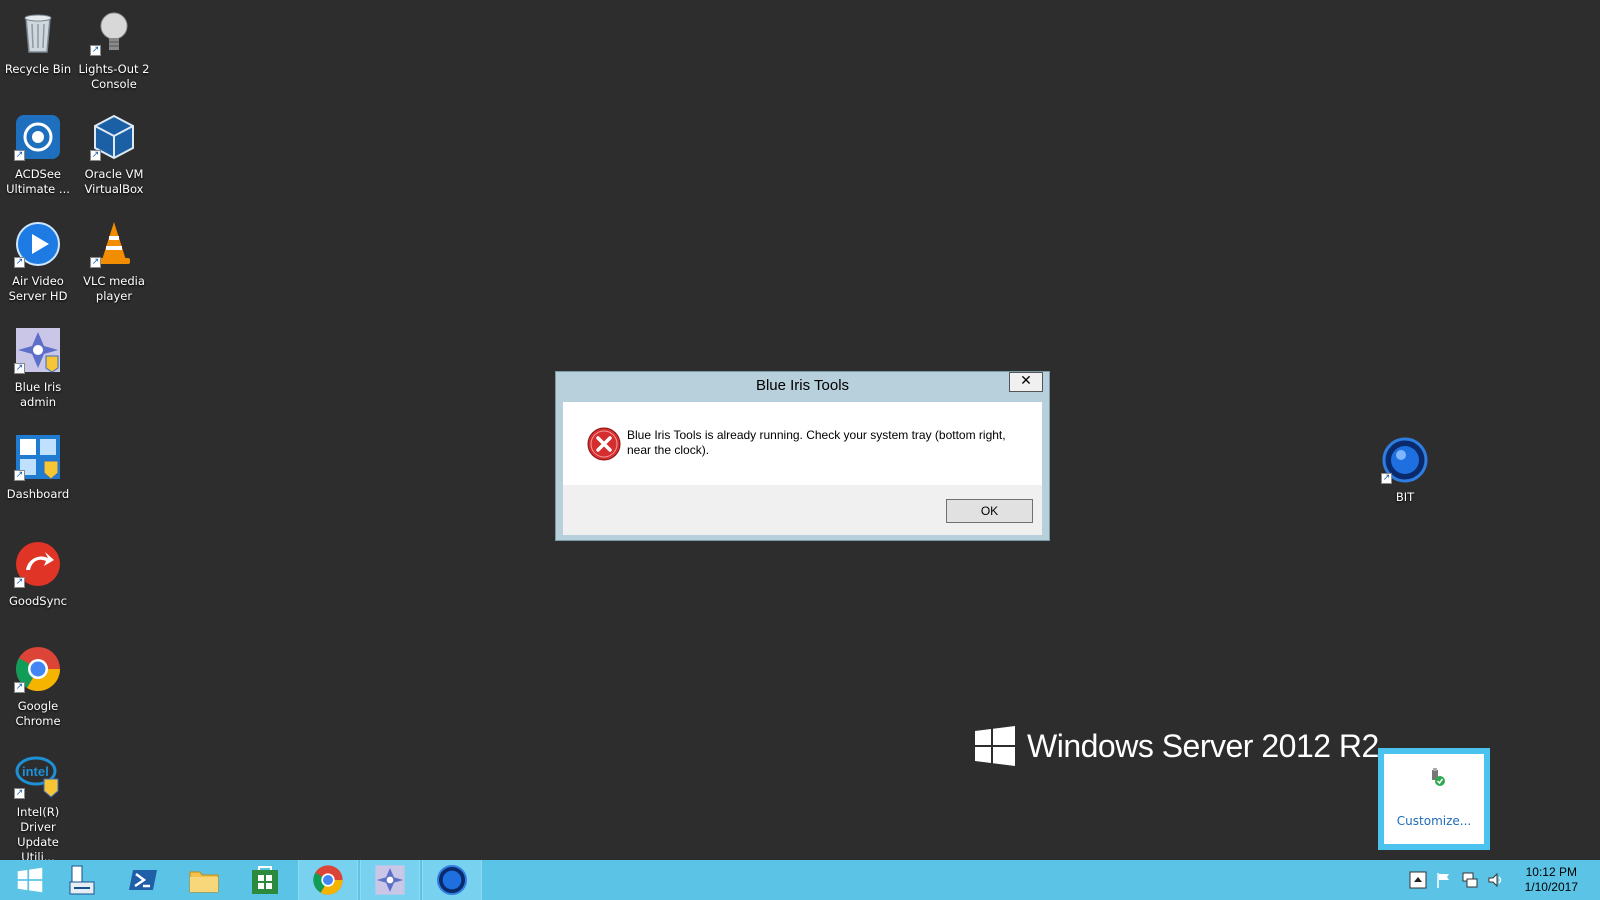 The width and height of the screenshot is (1600, 900). I want to click on store-icon, so click(265, 880).